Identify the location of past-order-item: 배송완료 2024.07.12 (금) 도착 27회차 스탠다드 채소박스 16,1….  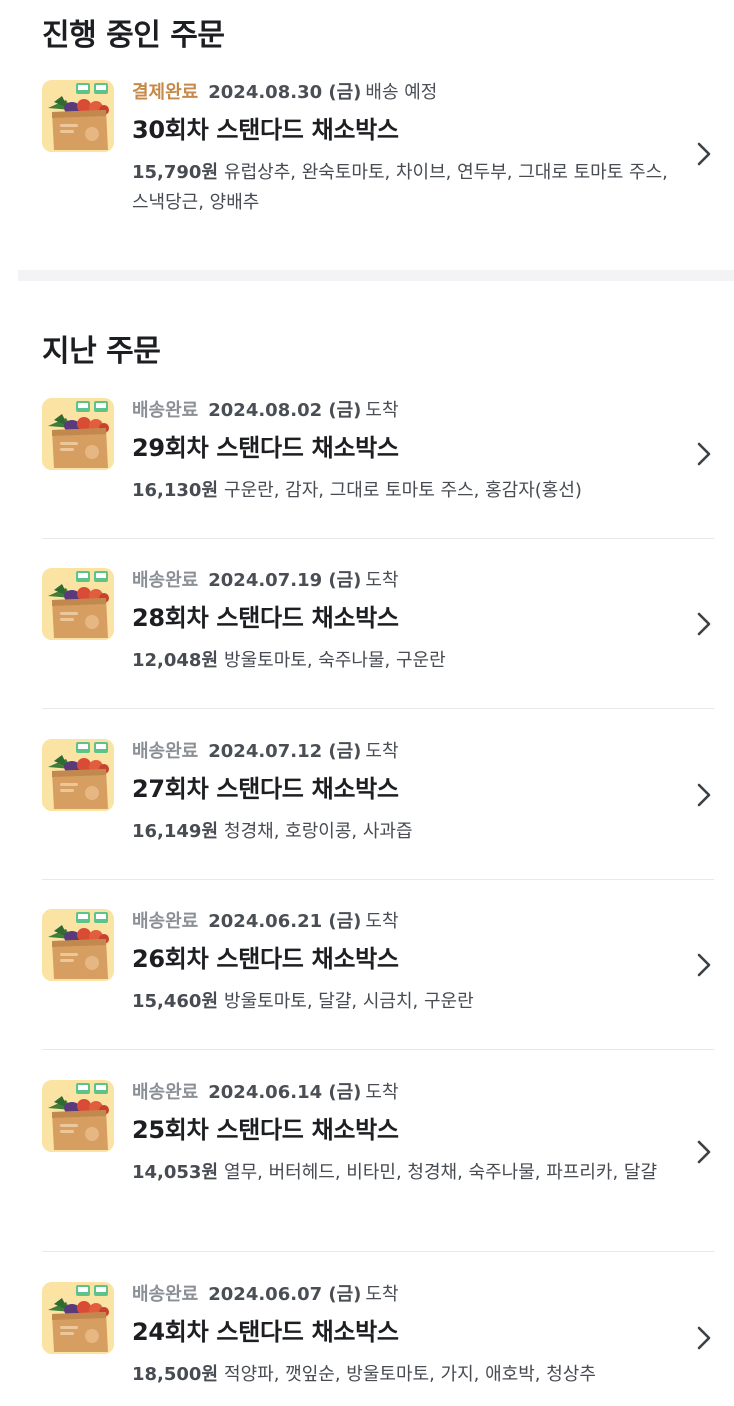
(378, 809).